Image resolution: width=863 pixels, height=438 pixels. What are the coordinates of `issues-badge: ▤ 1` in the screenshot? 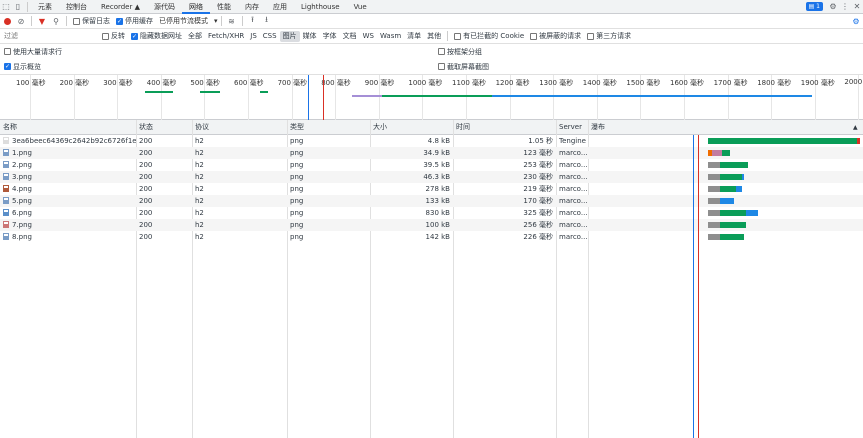 It's located at (814, 6).